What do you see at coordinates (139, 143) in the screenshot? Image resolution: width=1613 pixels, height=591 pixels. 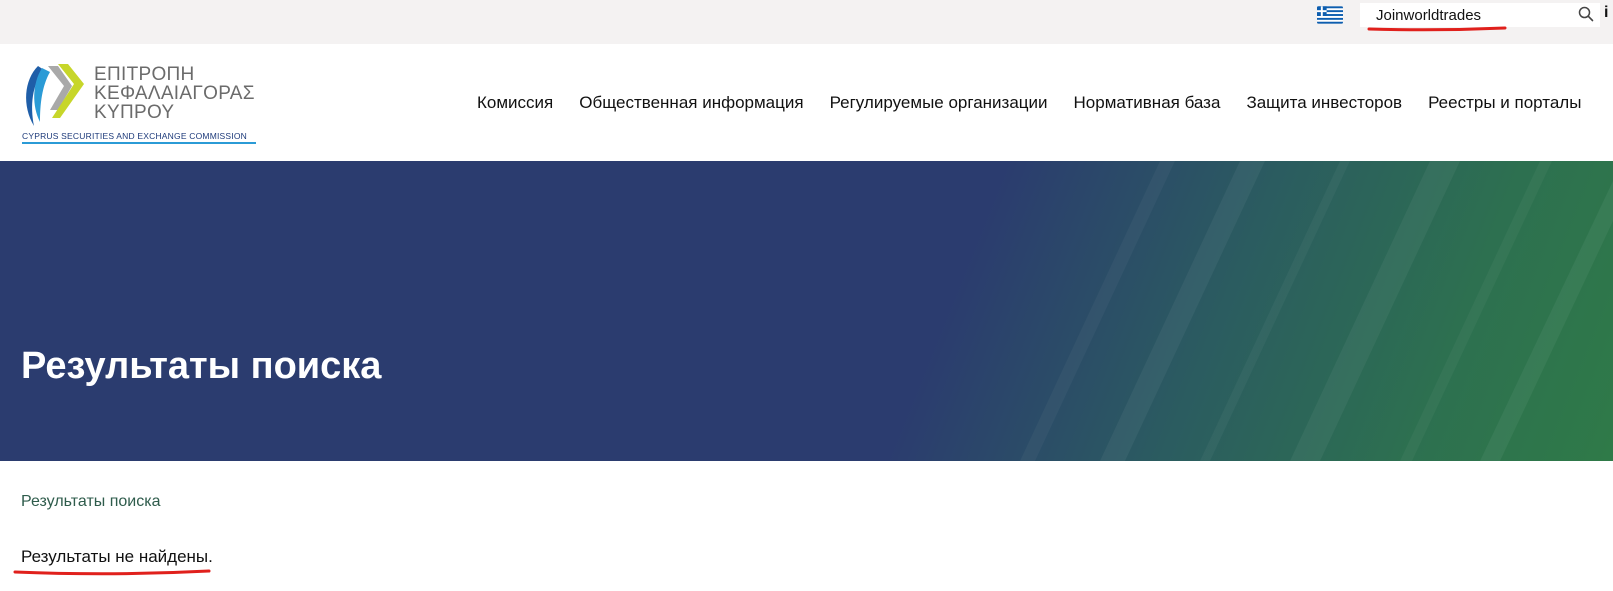 I see `logo-underline` at bounding box center [139, 143].